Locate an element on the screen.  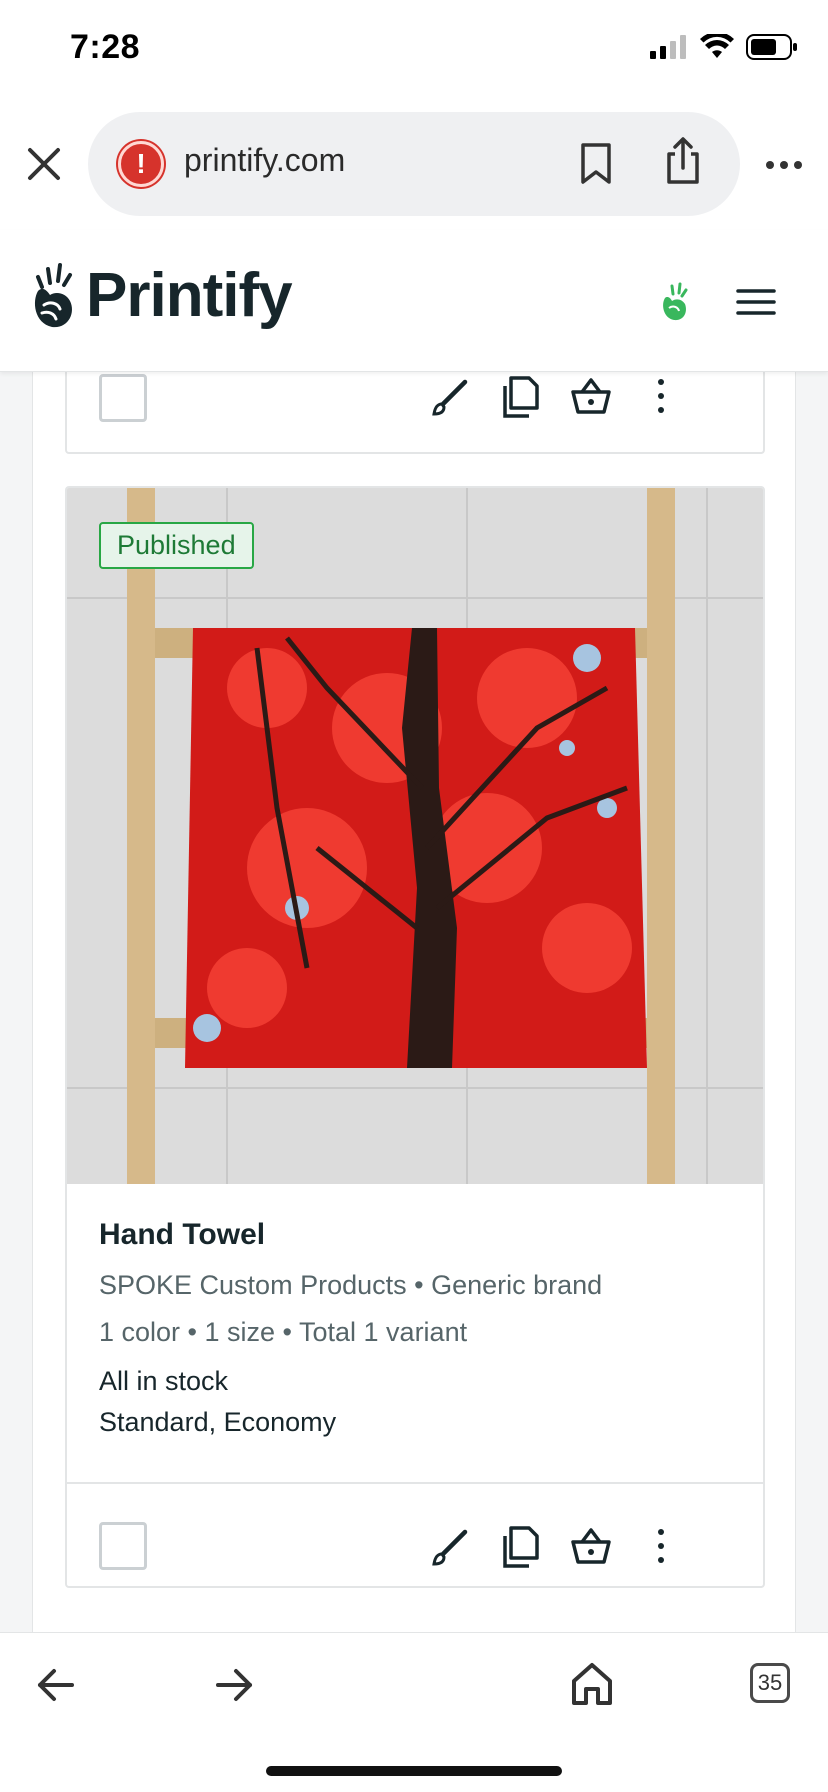
product-variants: 1 color • 1 size • Total 1 variant is located at coordinates (283, 1332).